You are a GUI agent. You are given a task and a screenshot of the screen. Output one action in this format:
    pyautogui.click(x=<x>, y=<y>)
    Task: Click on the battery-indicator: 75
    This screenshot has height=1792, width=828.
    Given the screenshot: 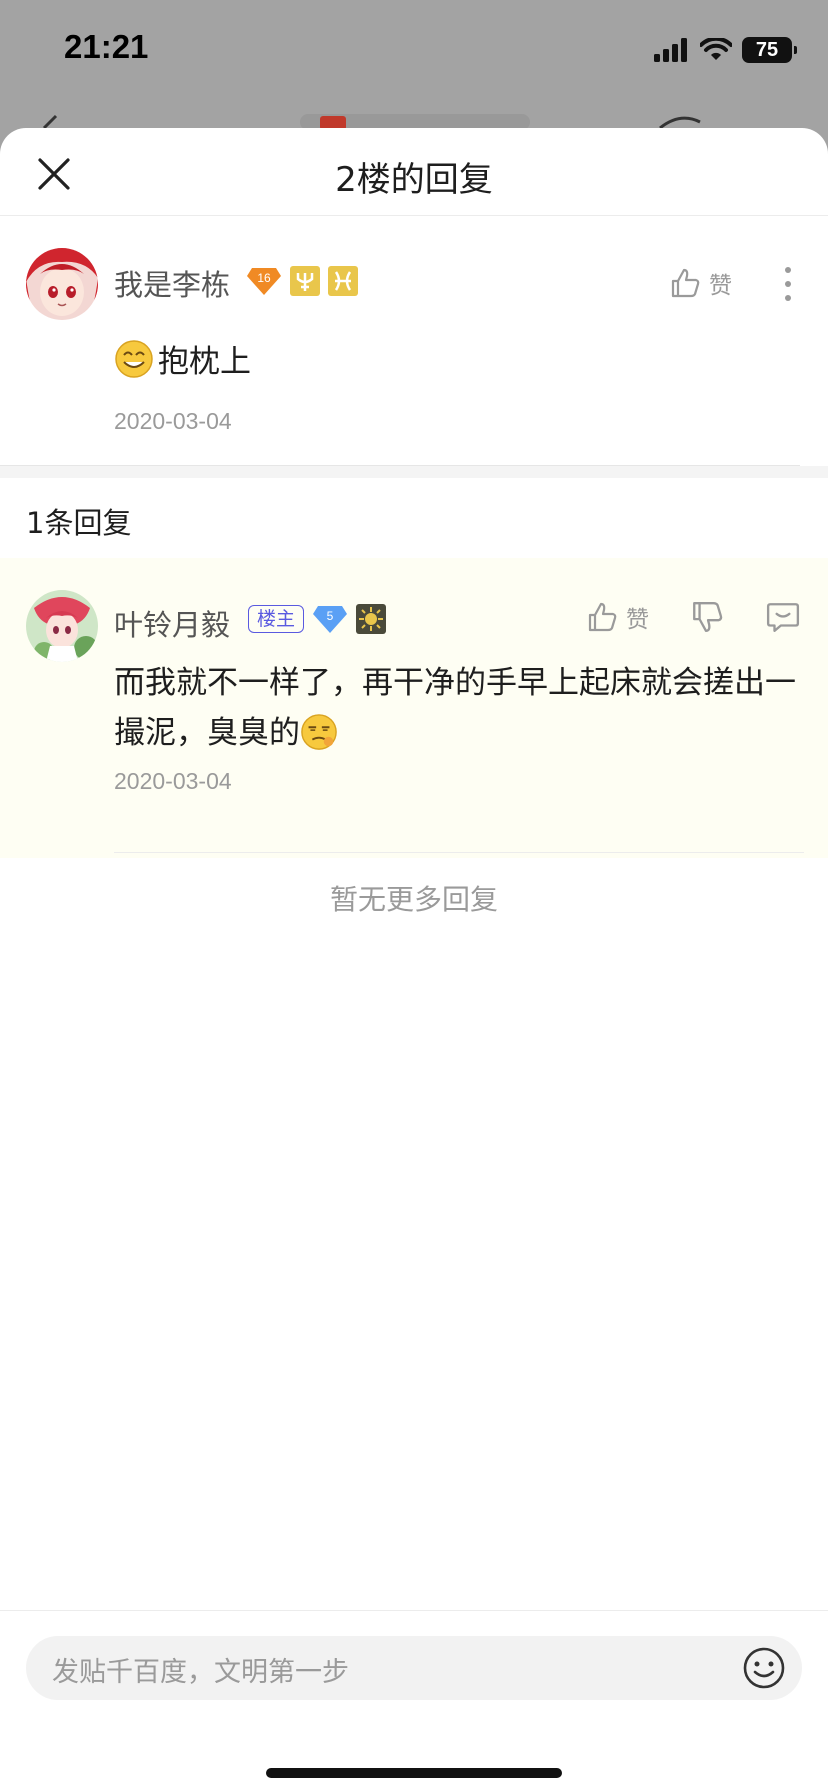 What is the action you would take?
    pyautogui.click(x=769, y=50)
    